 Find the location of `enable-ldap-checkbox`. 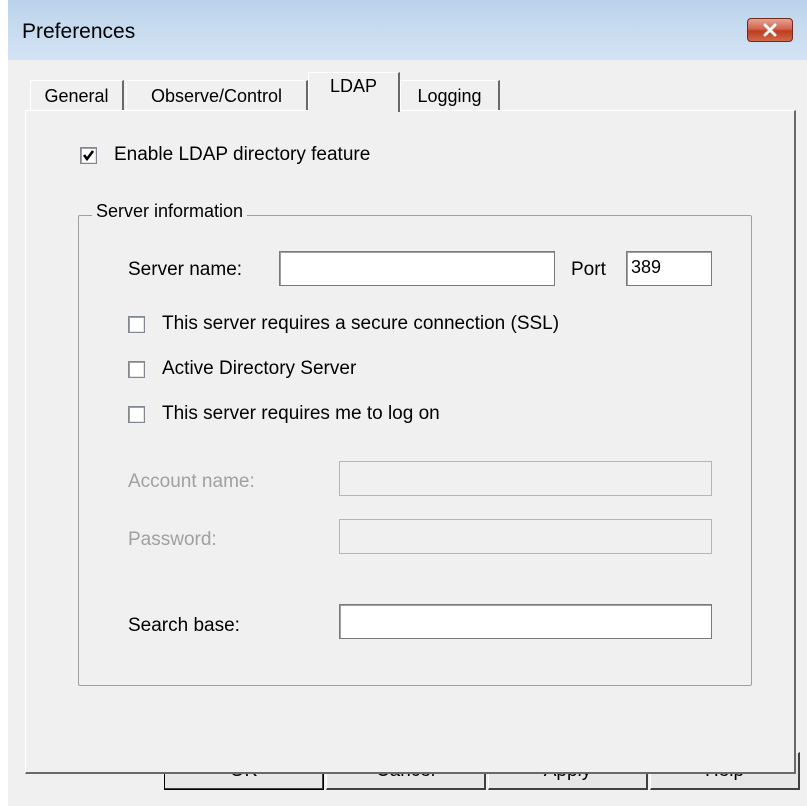

enable-ldap-checkbox is located at coordinates (88, 155).